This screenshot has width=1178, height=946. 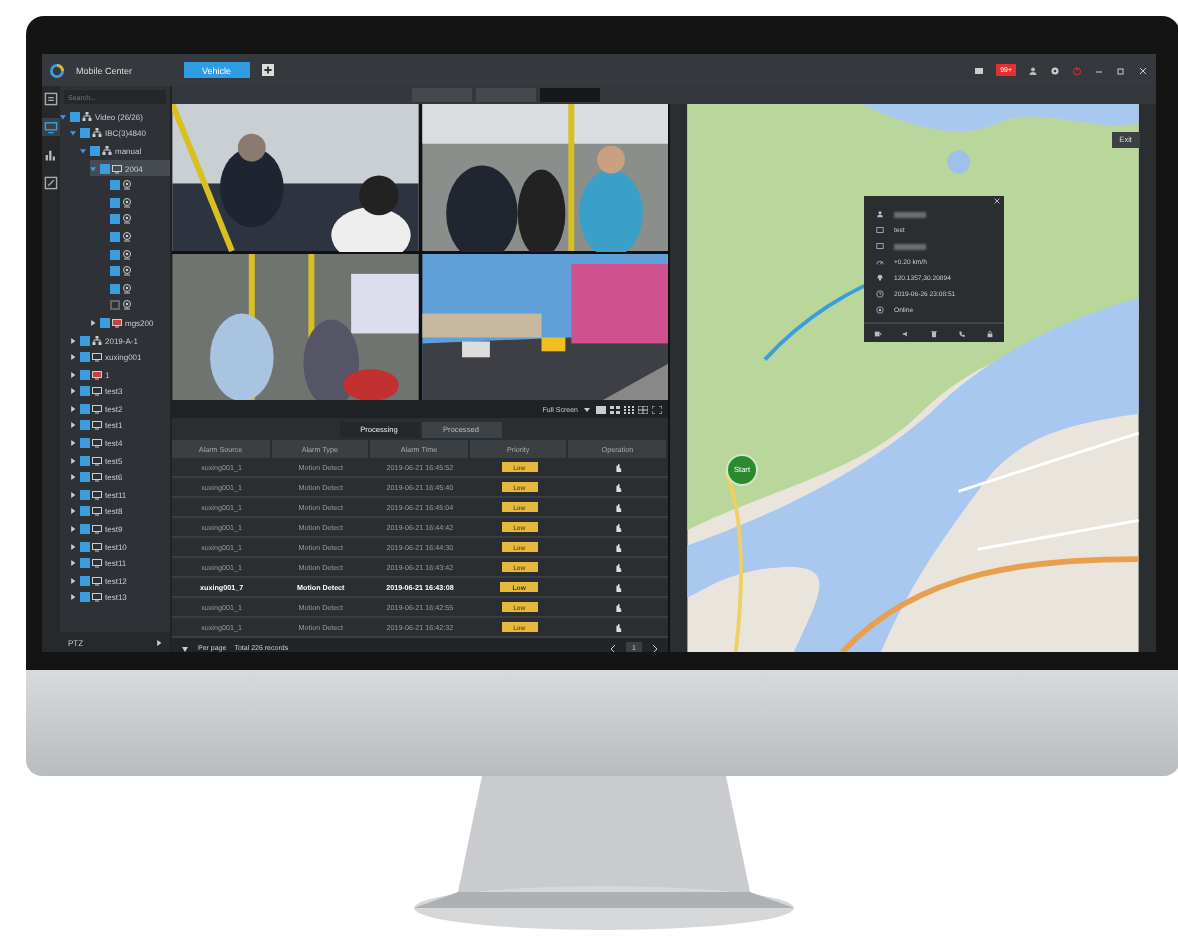 I want to click on restore-icon, so click(x=1121, y=70).